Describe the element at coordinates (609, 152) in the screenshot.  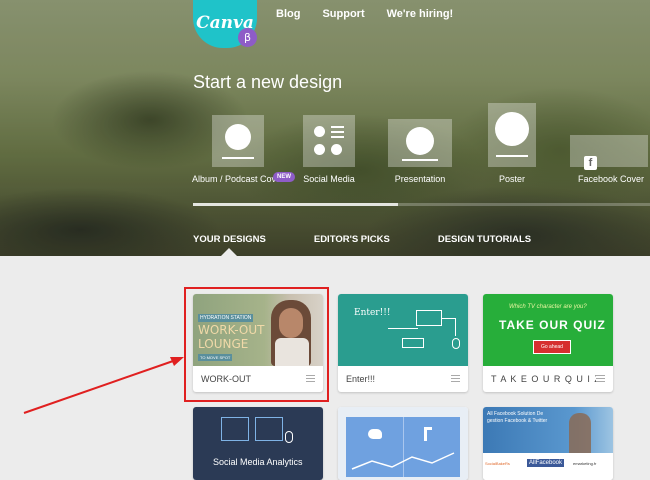
I see `facebook-cover-icon: f` at that location.